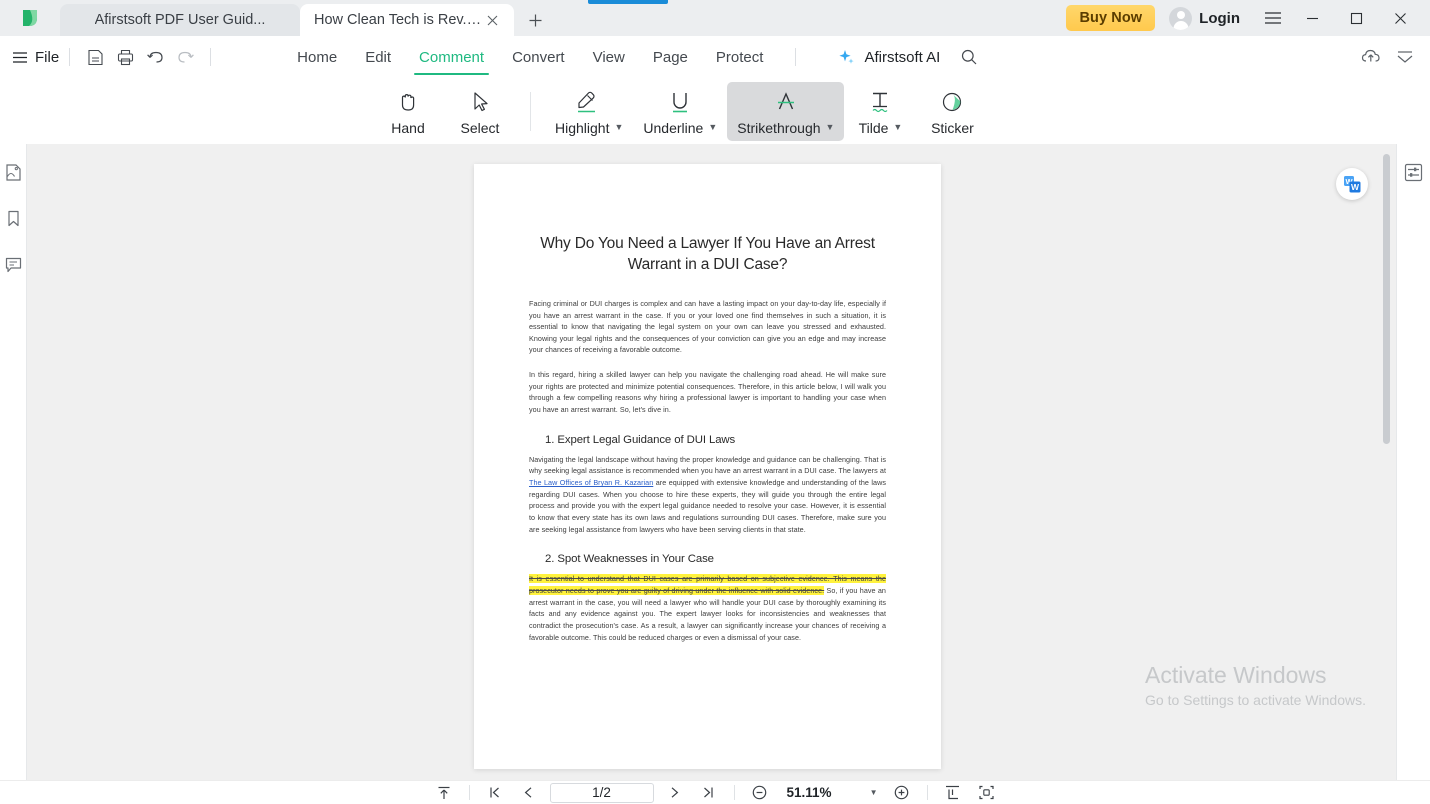 This screenshot has width=1430, height=804. I want to click on zoom-level-select: 51.11% ▼, so click(831, 793).